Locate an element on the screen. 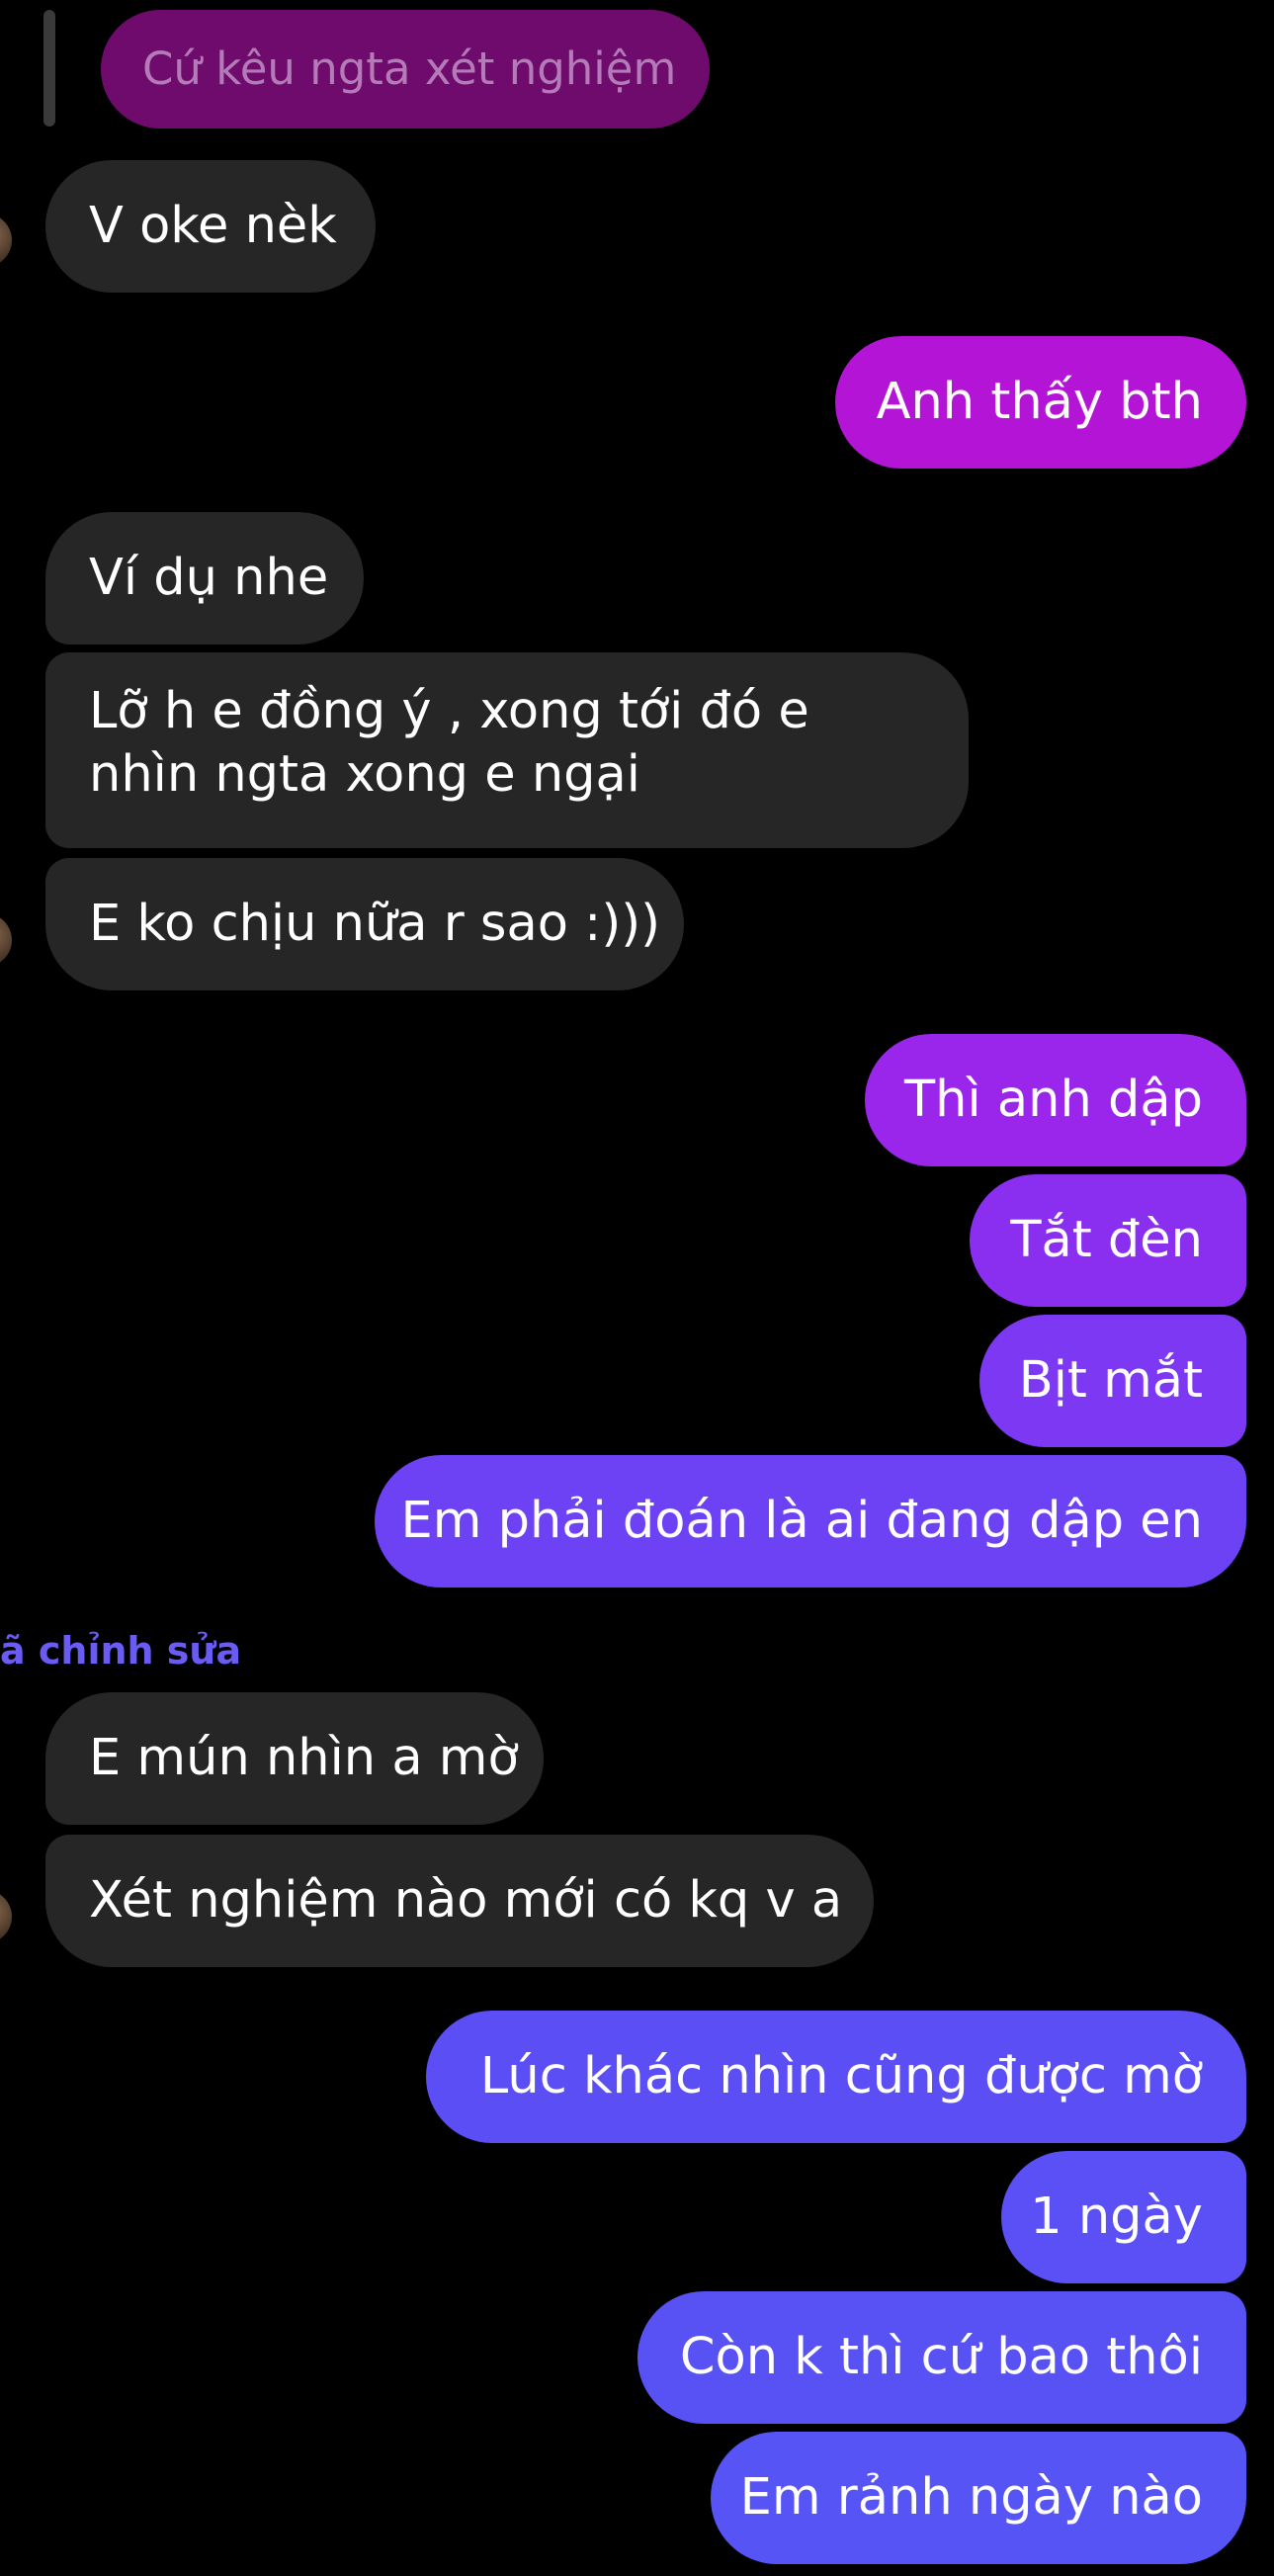  message-text: Thì anh dập is located at coordinates (1053, 1100).